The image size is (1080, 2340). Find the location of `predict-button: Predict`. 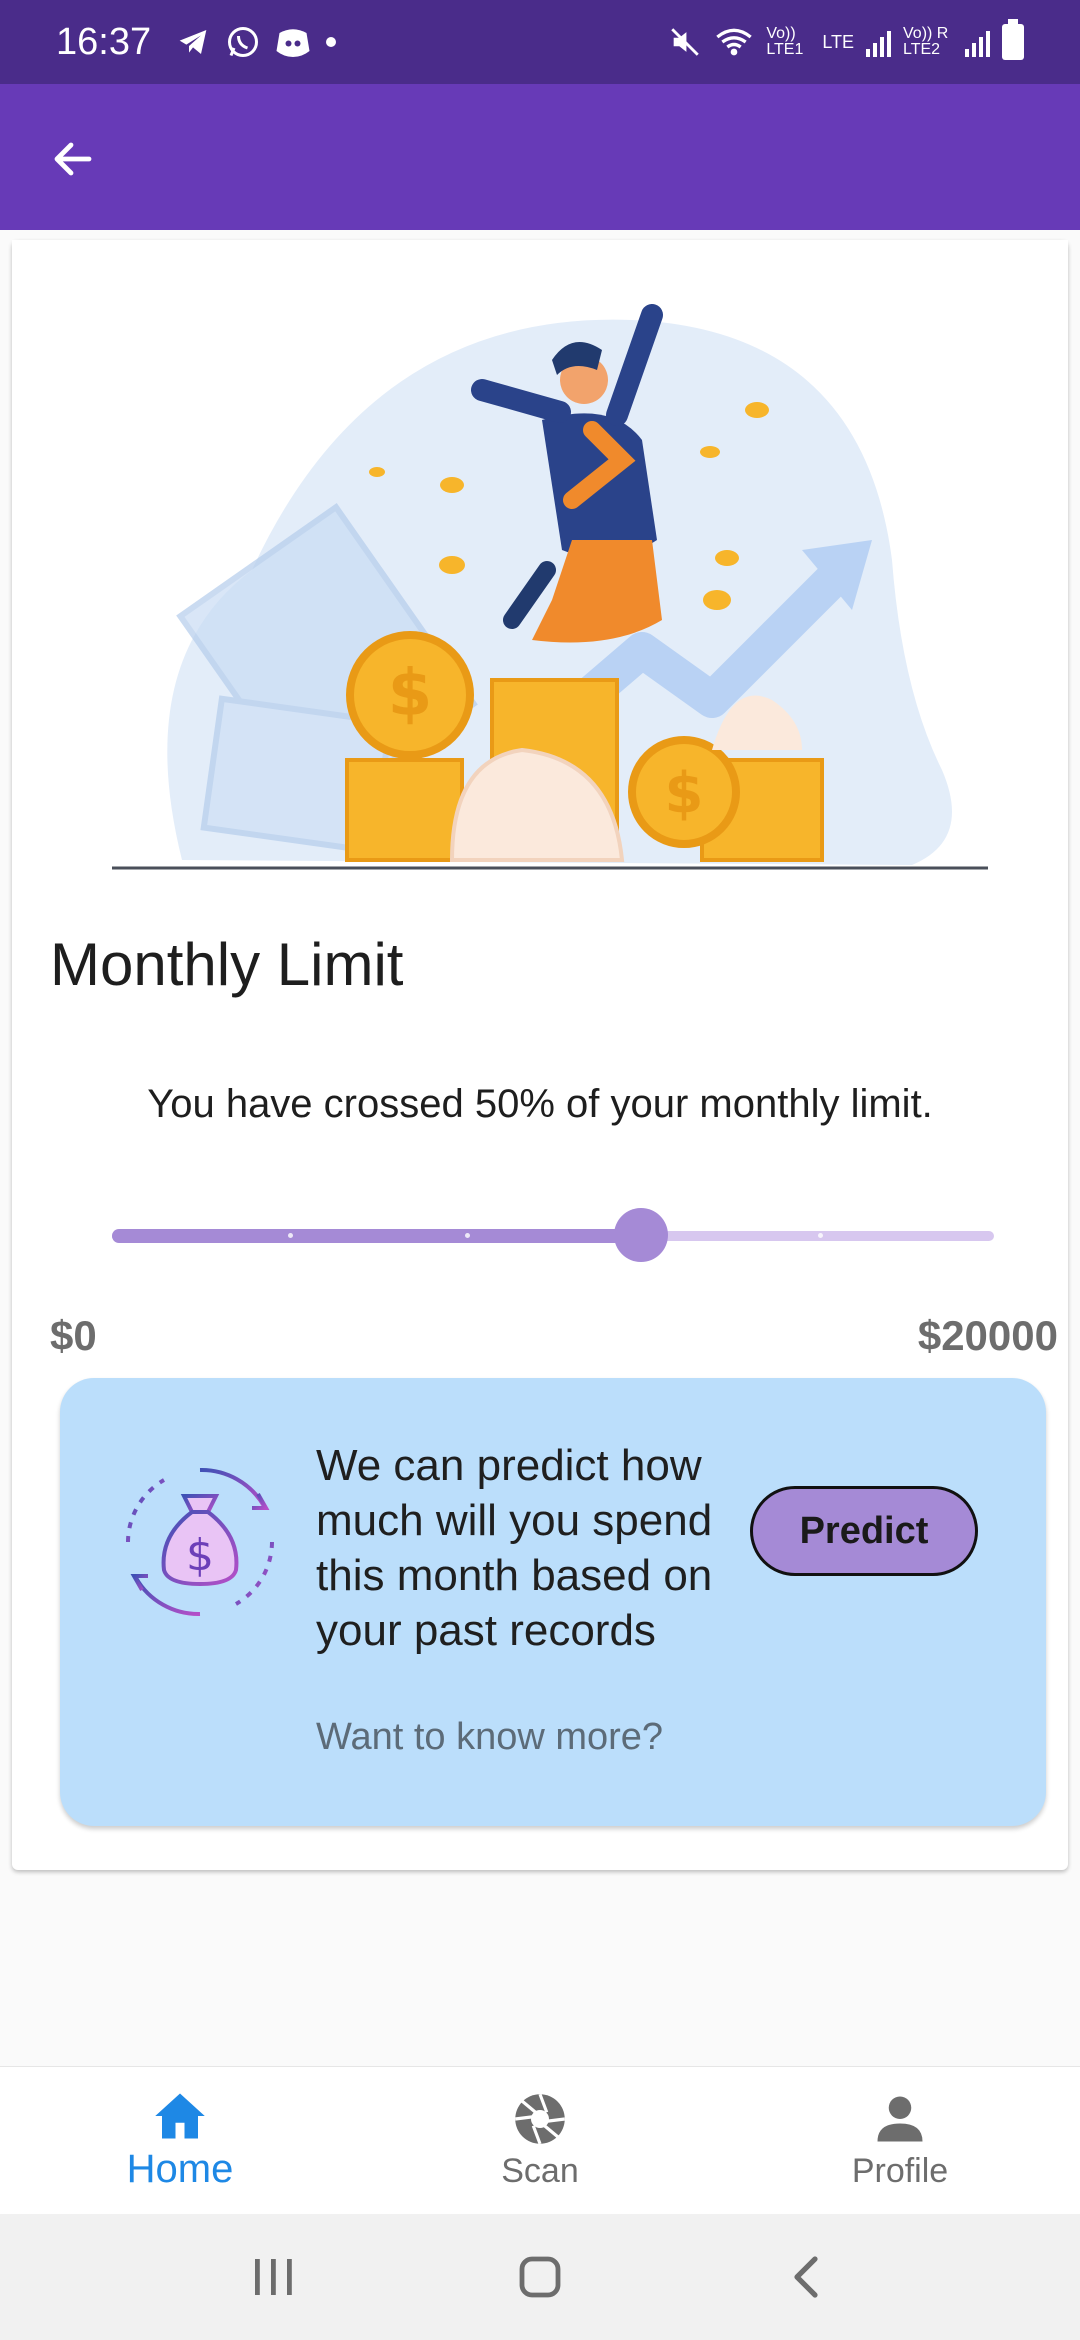

predict-button: Predict is located at coordinates (864, 1531).